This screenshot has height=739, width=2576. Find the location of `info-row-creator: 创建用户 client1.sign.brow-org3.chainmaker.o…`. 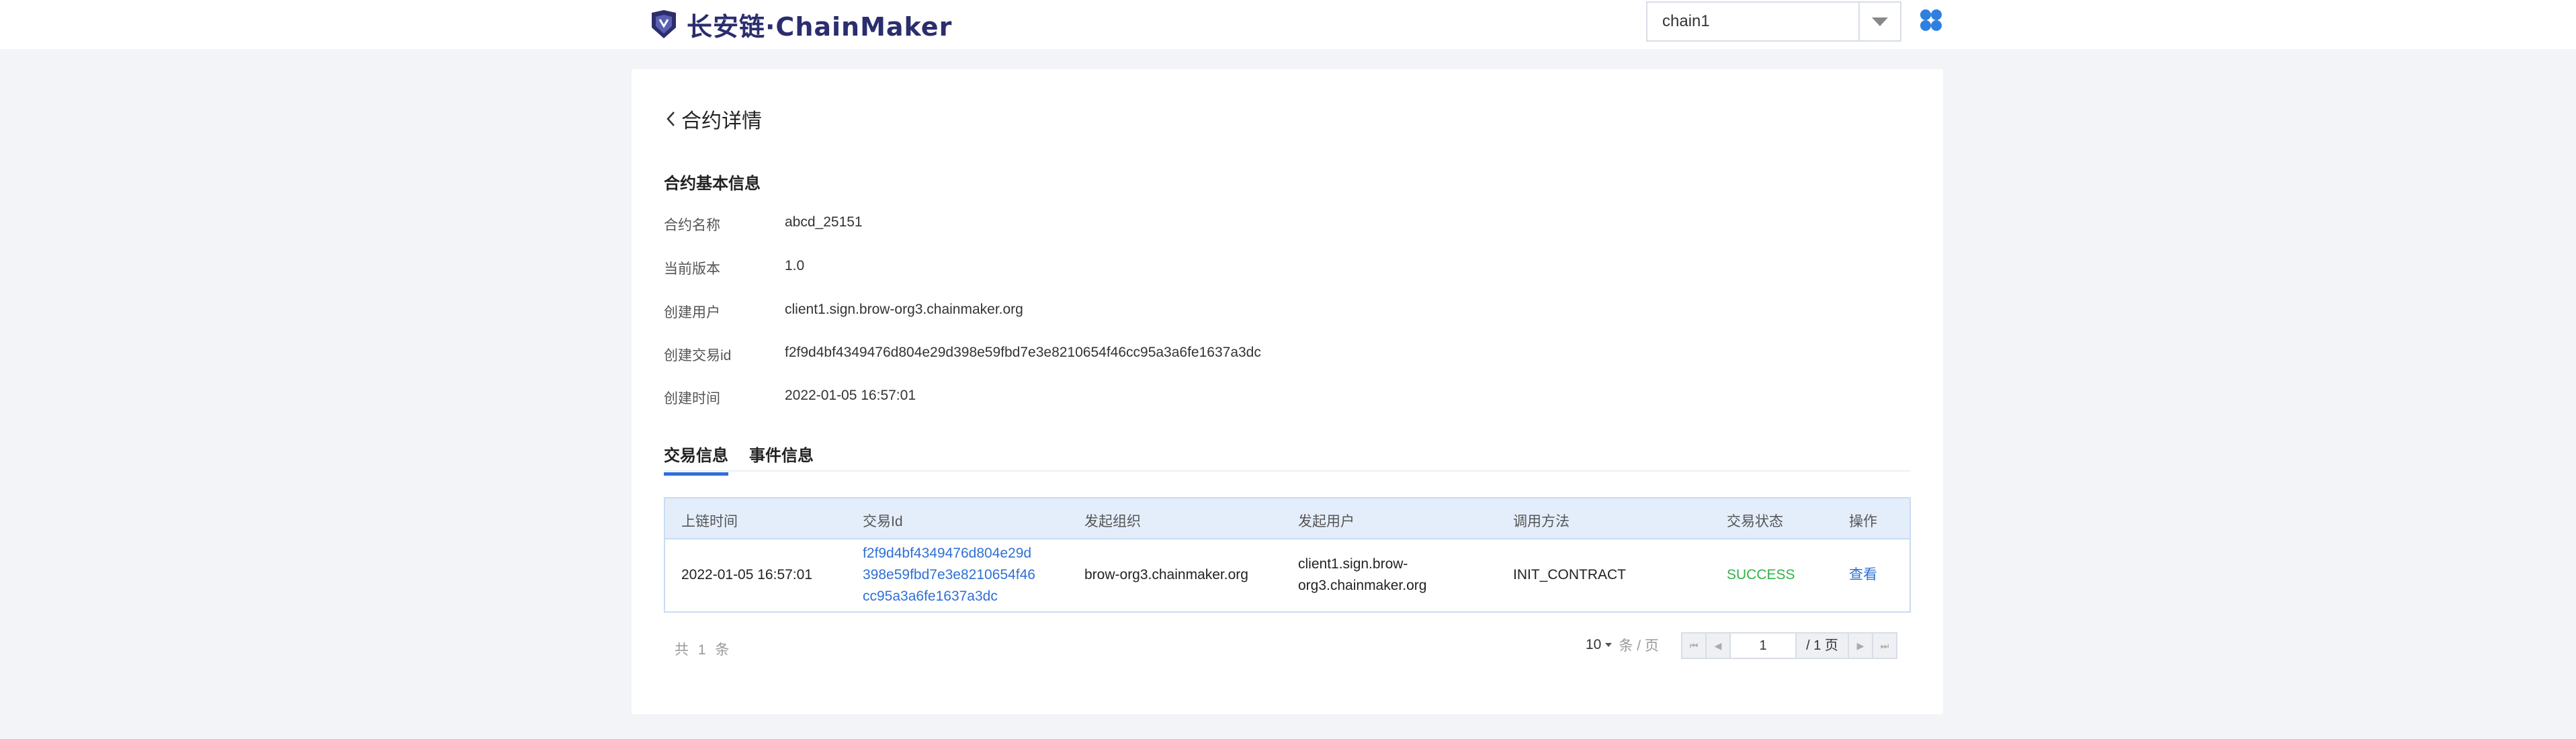

info-row-creator: 创建用户 client1.sign.brow-org3.chainmaker.o… is located at coordinates (843, 312).